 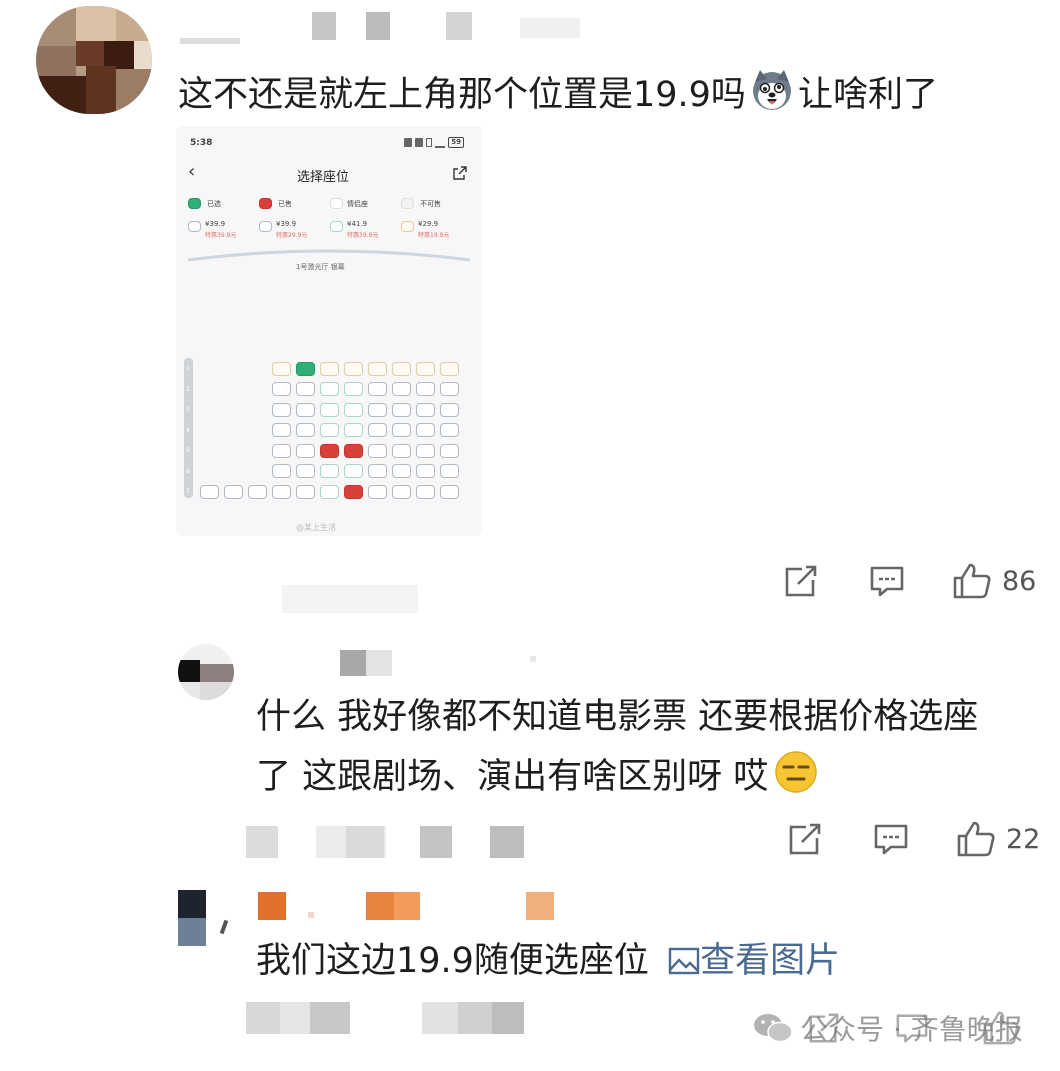 I want to click on watermark-text: 公众号 · 齐鲁晚报, so click(x=911, y=1029).